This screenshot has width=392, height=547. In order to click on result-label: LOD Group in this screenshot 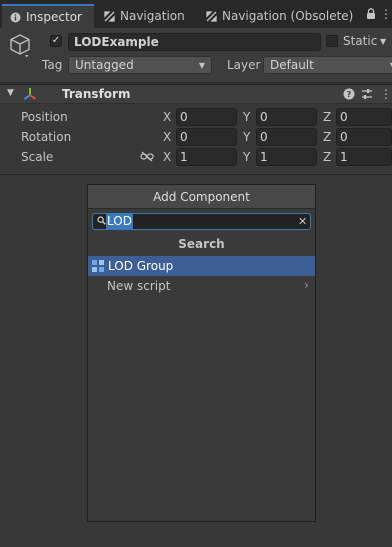, I will do `click(141, 266)`.